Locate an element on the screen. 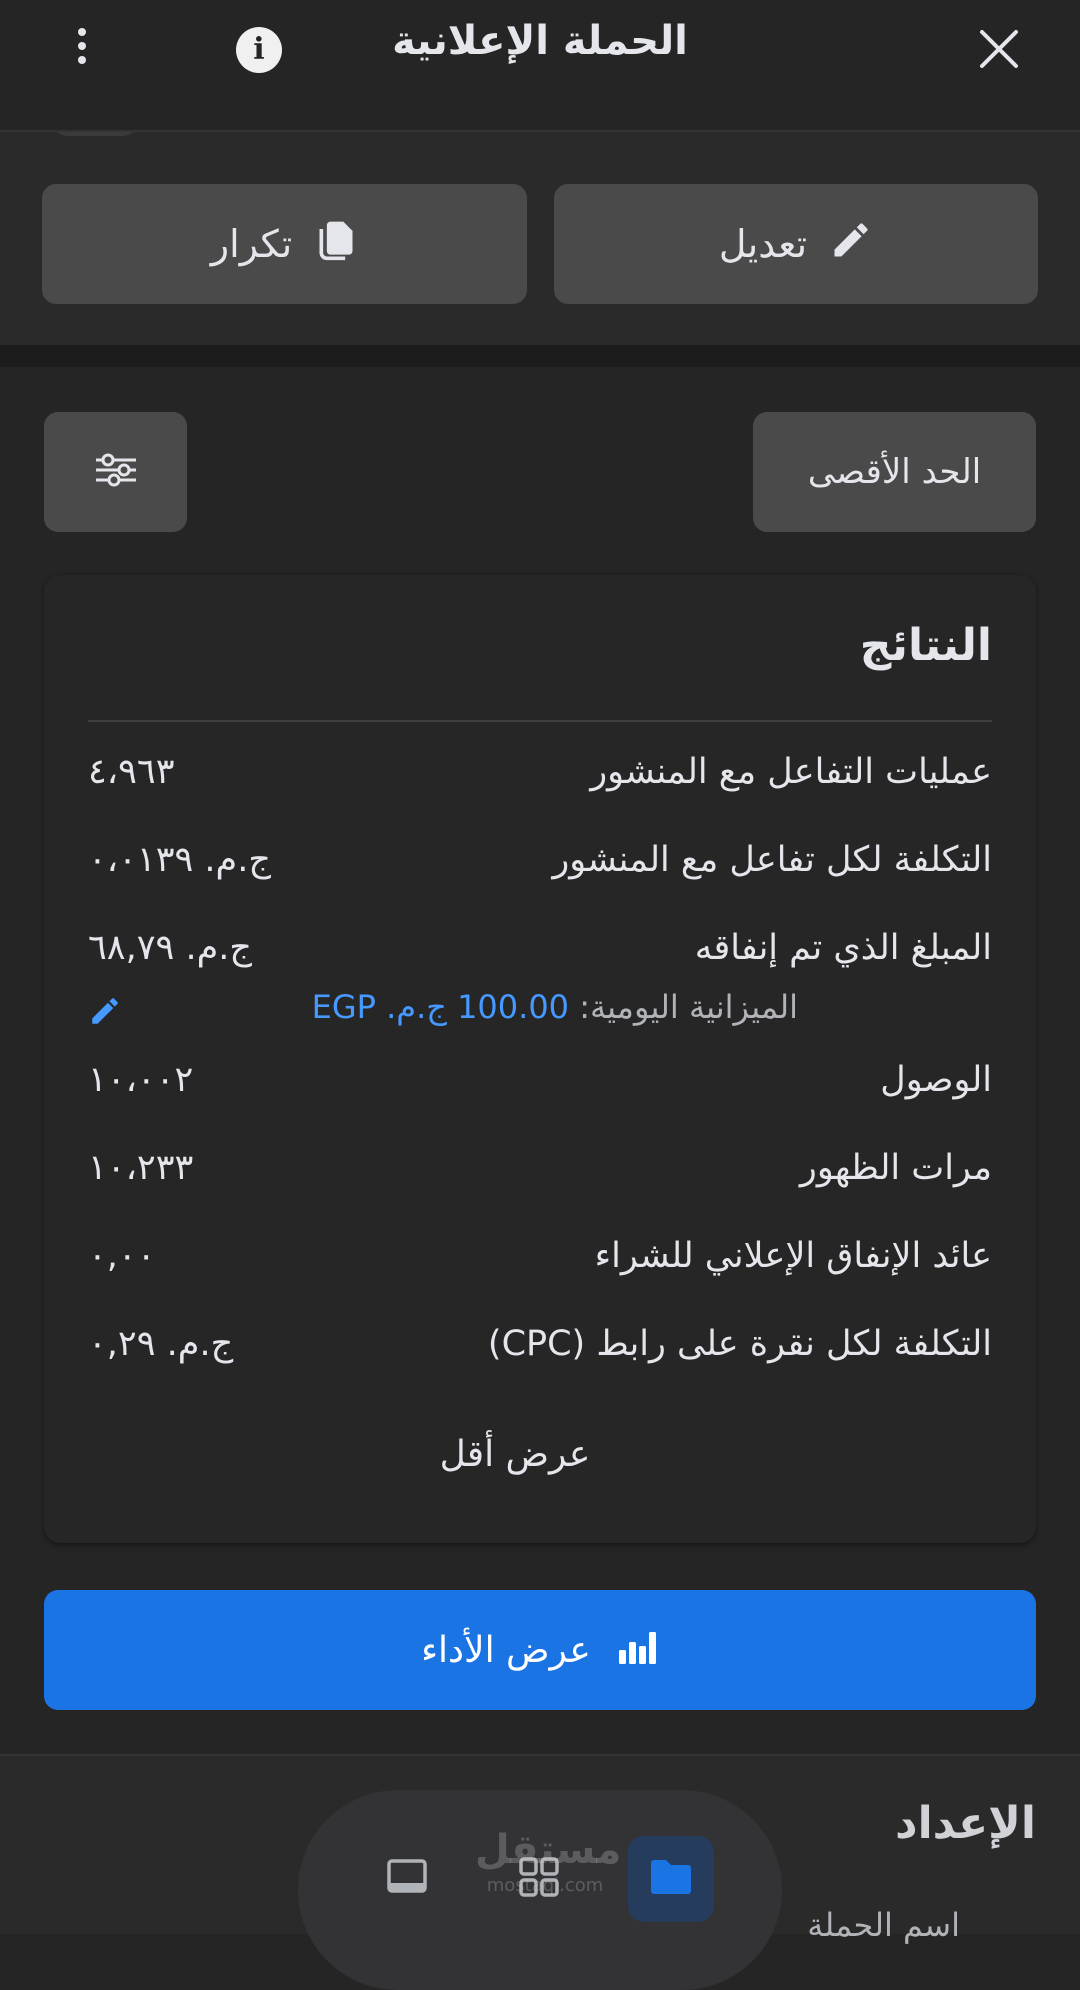 The image size is (1080, 1990). watermark-logo: مستقل mostaql.com is located at coordinates (548, 1867).